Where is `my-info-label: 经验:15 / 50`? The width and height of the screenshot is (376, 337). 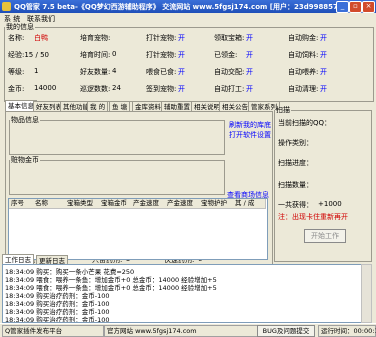 my-info-label: 经验:15 / 50 is located at coordinates (28, 55).